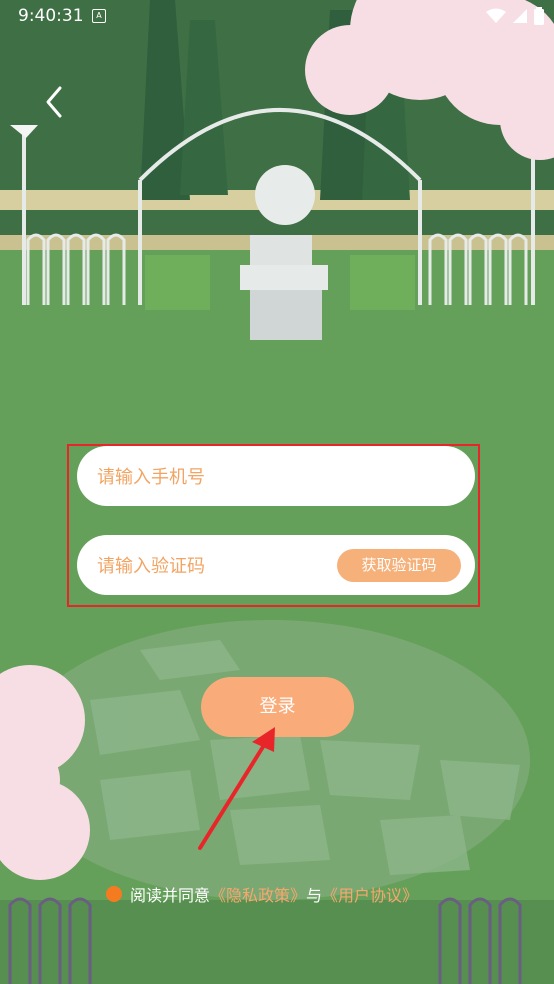  I want to click on agreement-connector: 与, so click(314, 895).